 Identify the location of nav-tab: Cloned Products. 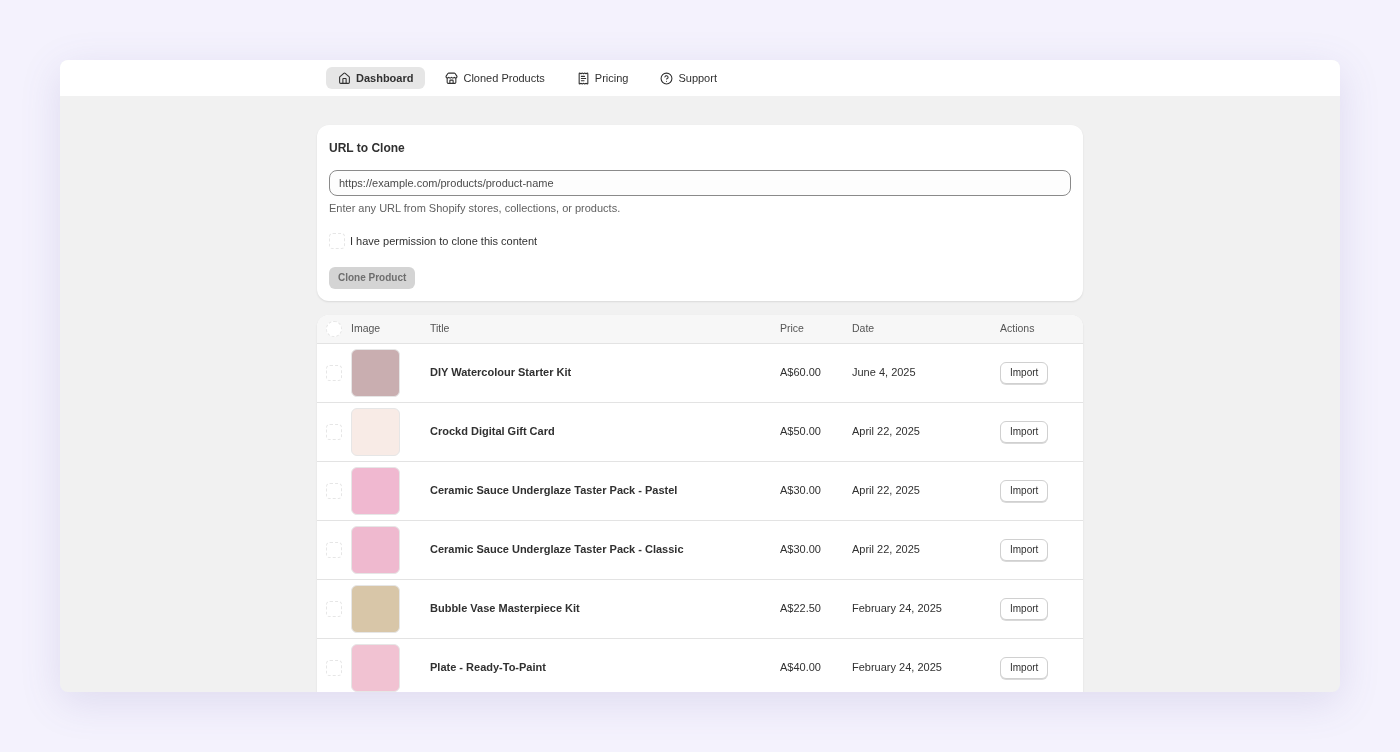
(495, 78).